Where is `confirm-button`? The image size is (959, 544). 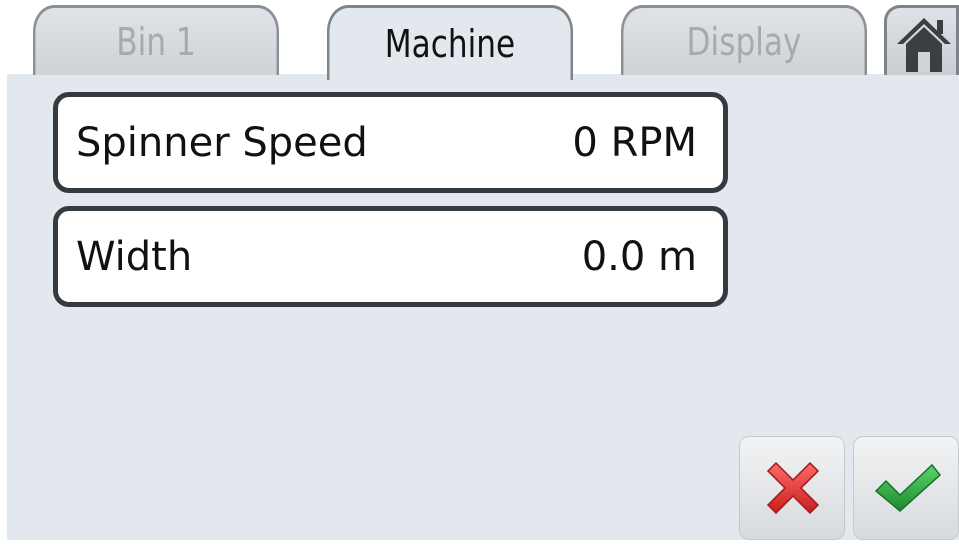
confirm-button is located at coordinates (906, 488).